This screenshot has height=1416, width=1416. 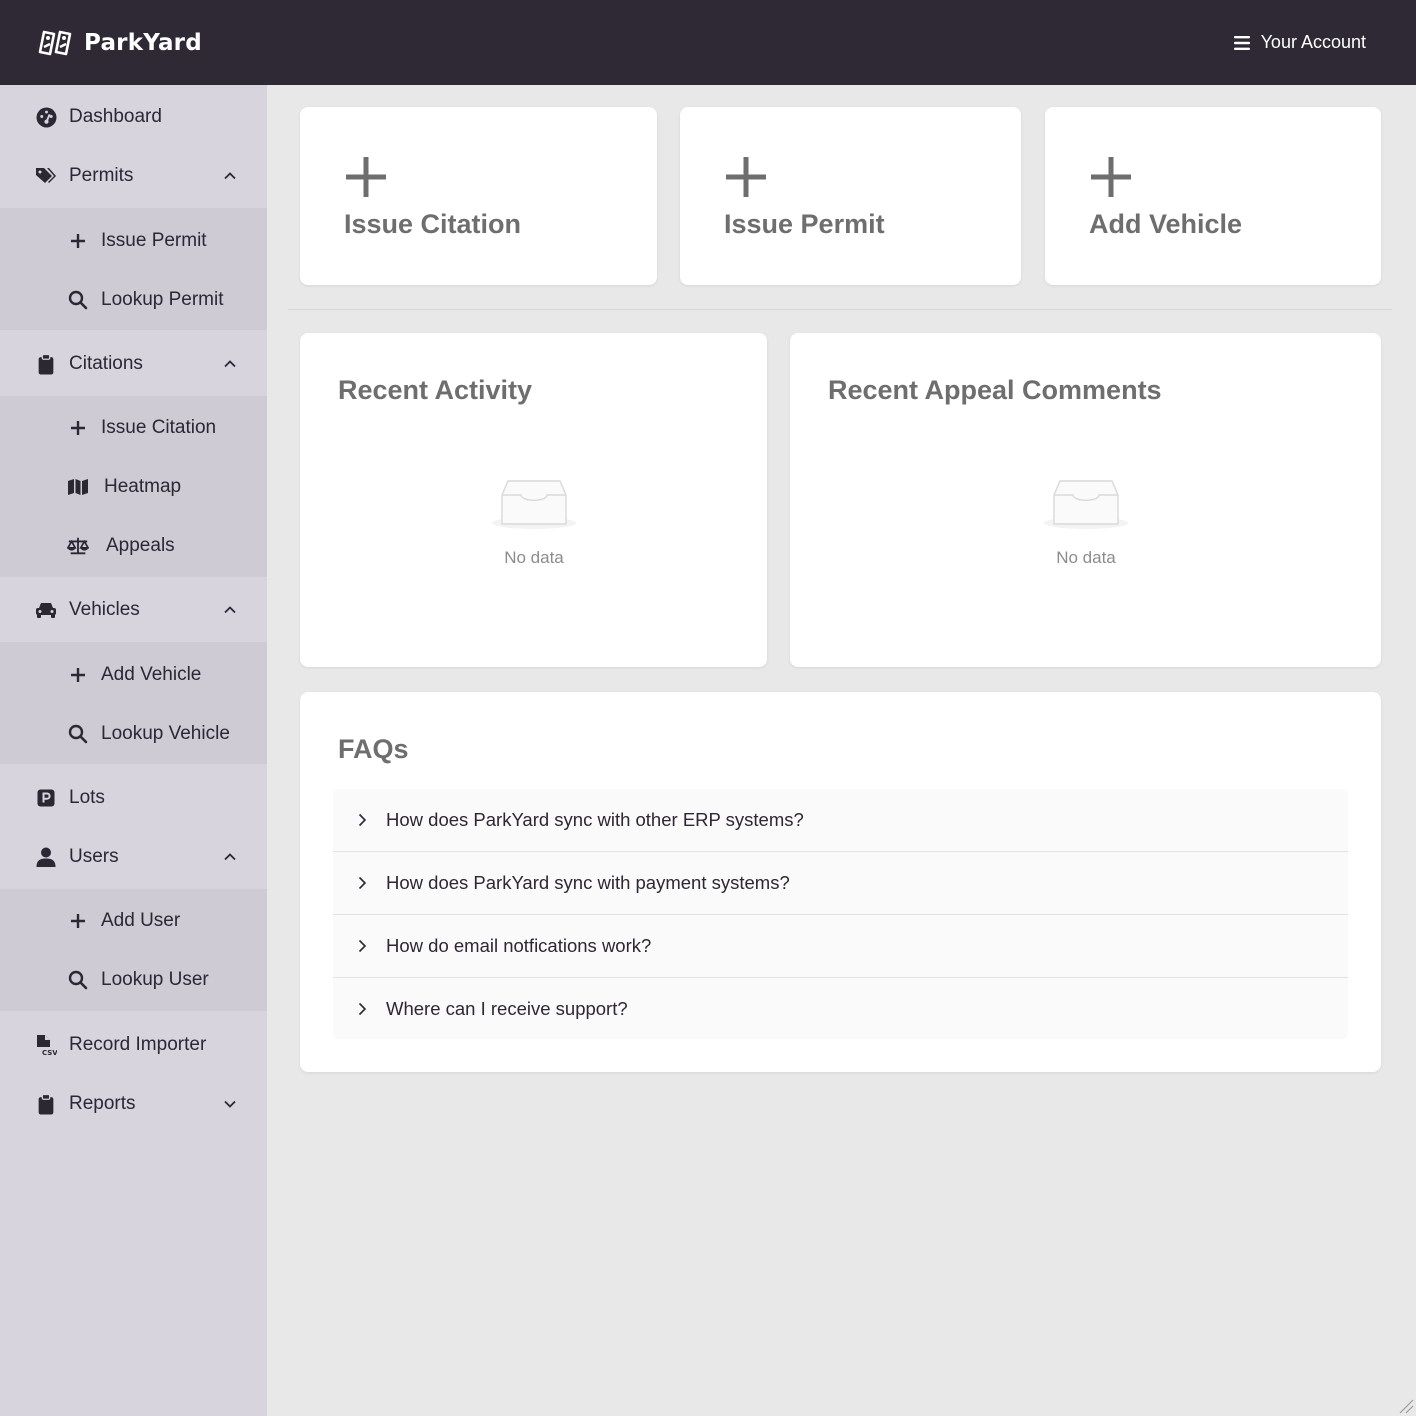 What do you see at coordinates (87, 797) in the screenshot?
I see `sidebar-label: Lots` at bounding box center [87, 797].